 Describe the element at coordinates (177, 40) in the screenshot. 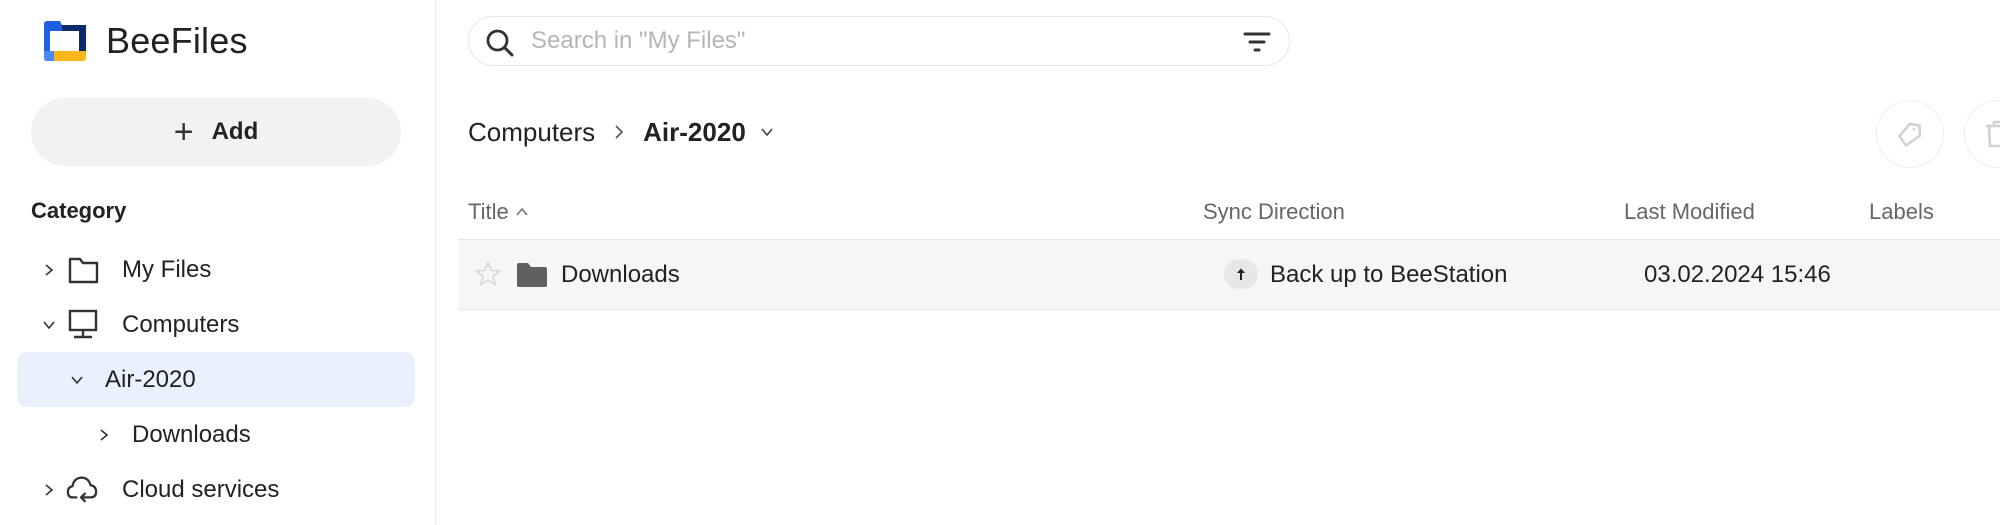

I see `app-name: BeeFiles` at that location.